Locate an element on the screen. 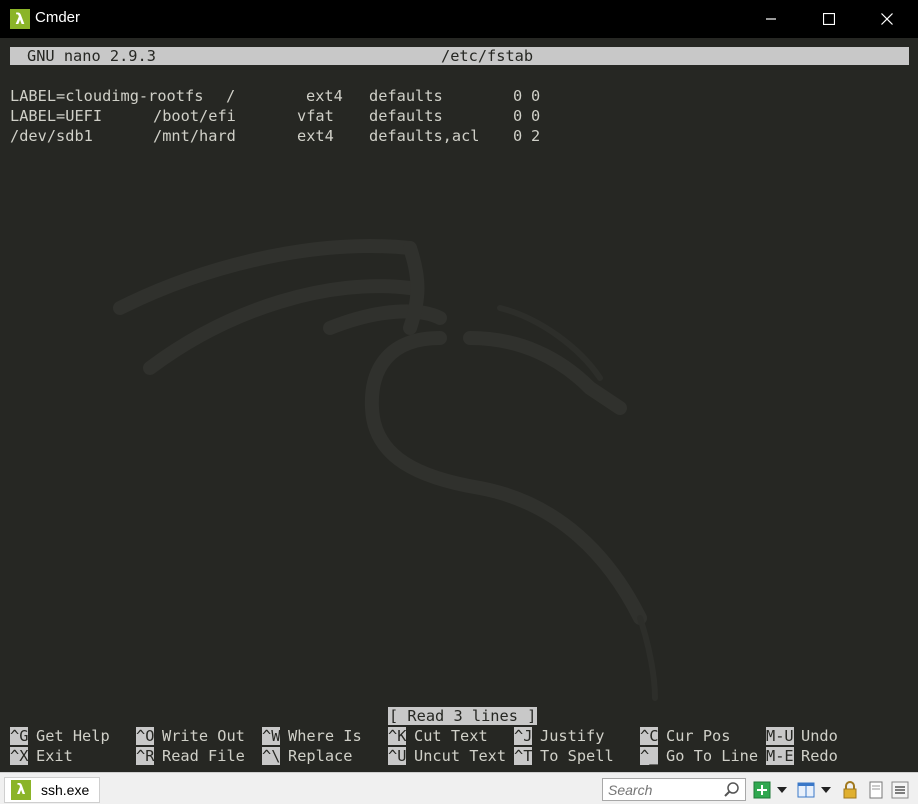  shortcut-cut-text: ^K Cut Text is located at coordinates (448, 736).